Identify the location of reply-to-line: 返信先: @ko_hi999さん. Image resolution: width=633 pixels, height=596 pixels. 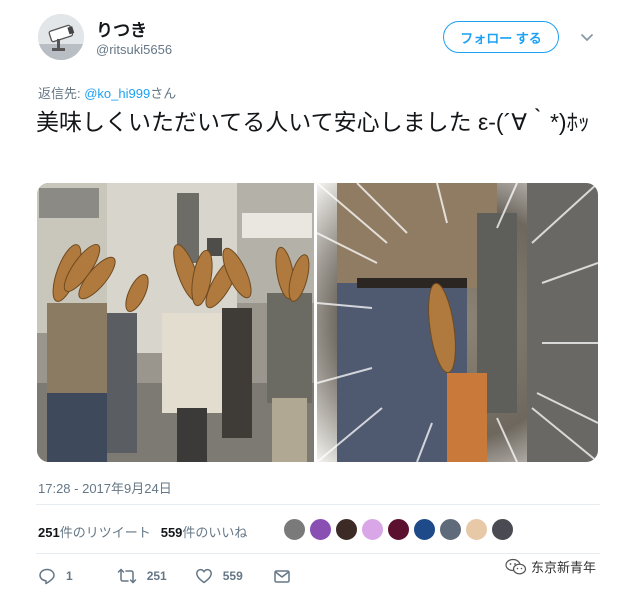
(107, 92).